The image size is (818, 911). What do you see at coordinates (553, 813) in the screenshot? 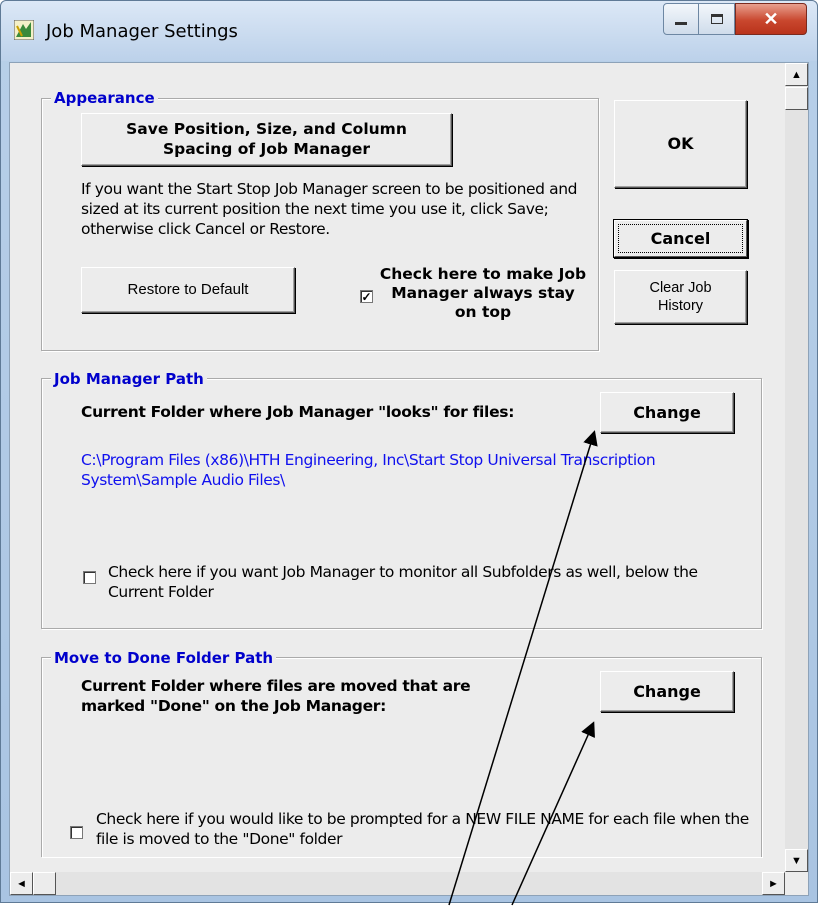
I see `annotation-arrow-to-done-change` at bounding box center [553, 813].